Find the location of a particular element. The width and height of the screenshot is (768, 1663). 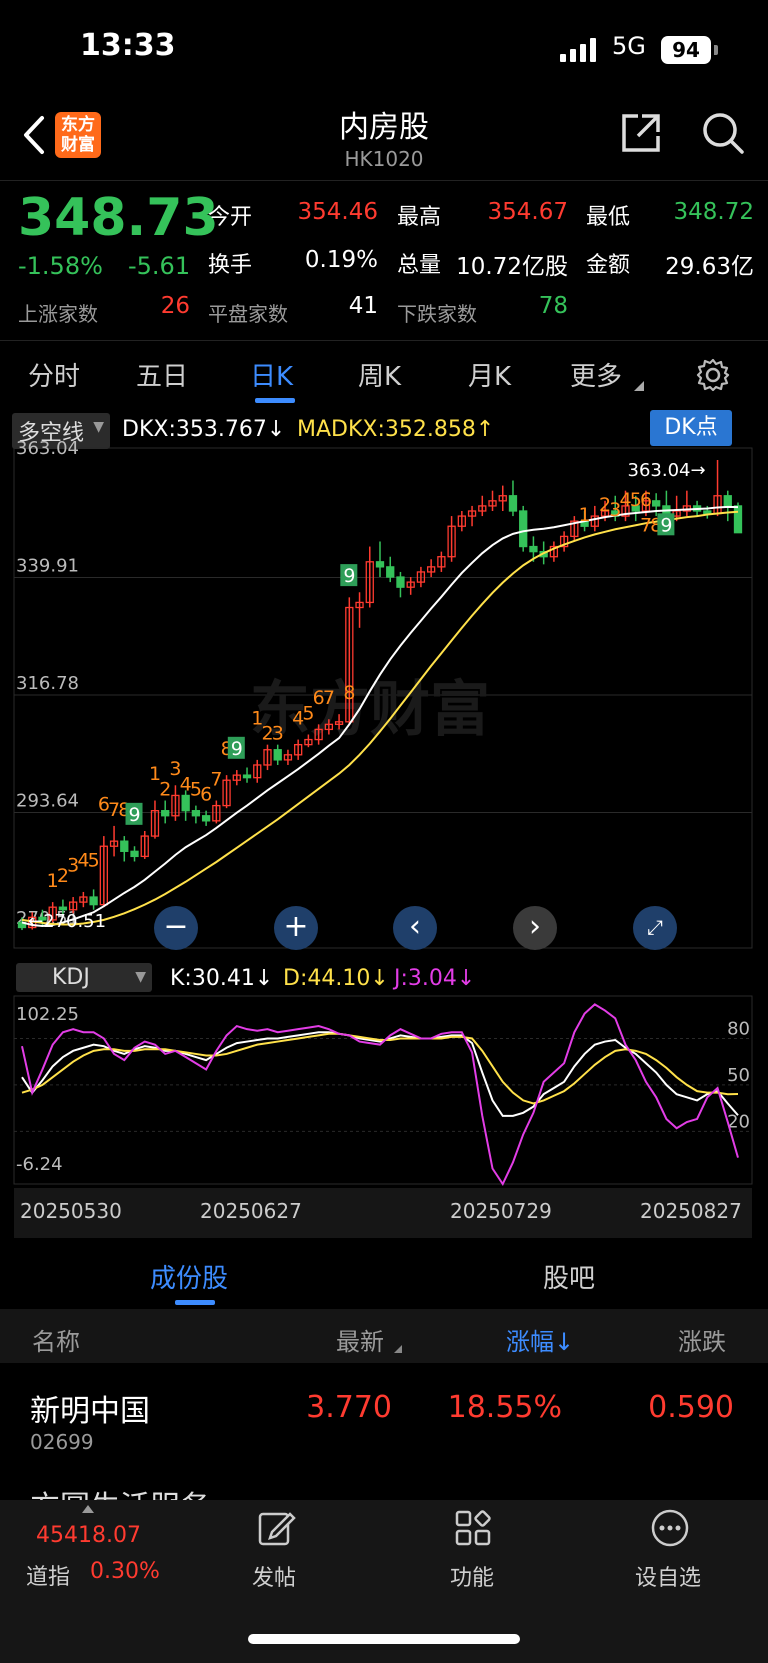

flat-count-label: 平盘家数 is located at coordinates (248, 314).